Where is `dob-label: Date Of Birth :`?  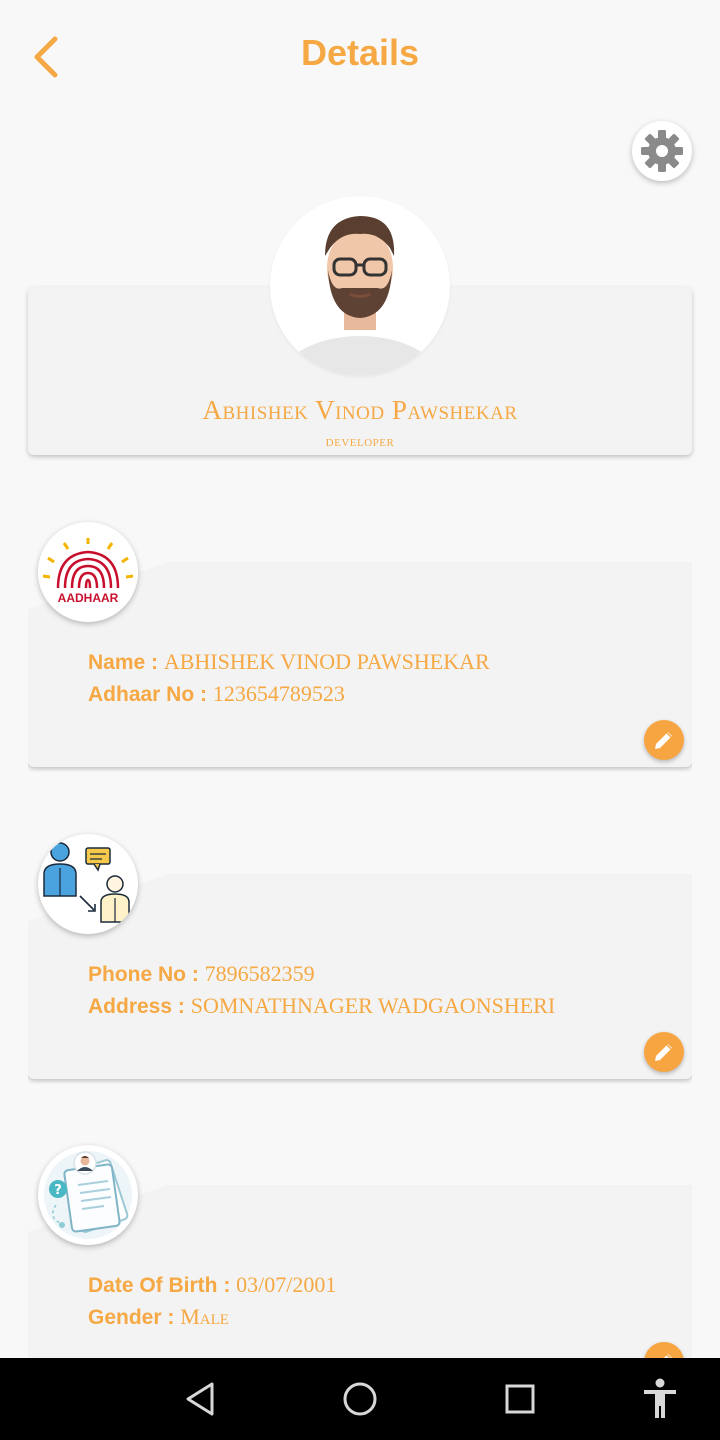
dob-label: Date Of Birth : is located at coordinates (162, 1285).